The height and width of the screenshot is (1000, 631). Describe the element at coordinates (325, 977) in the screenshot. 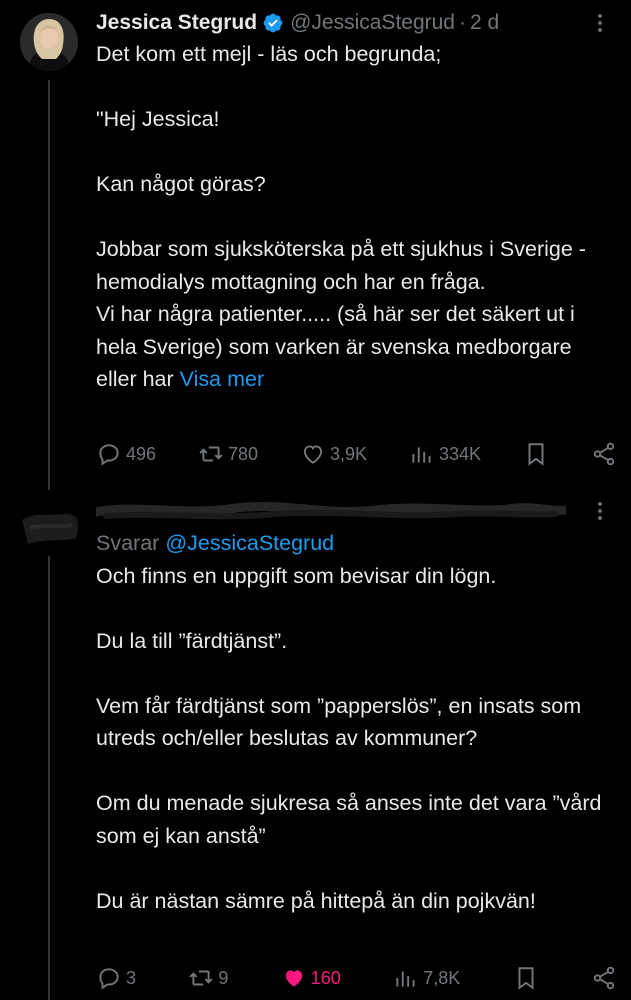

I see `like-count: 160` at that location.